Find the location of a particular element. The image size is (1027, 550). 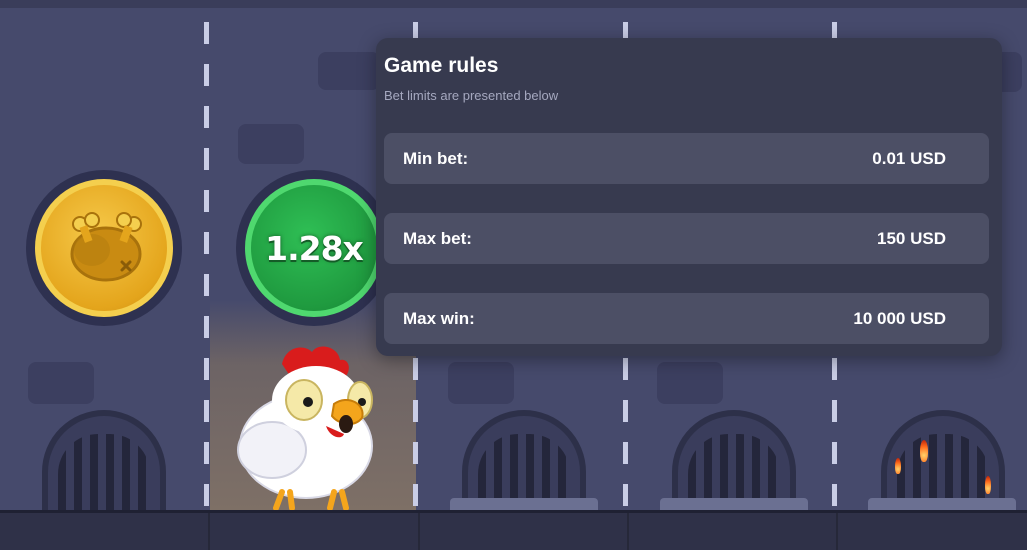

coin-lost is located at coordinates (104, 248).